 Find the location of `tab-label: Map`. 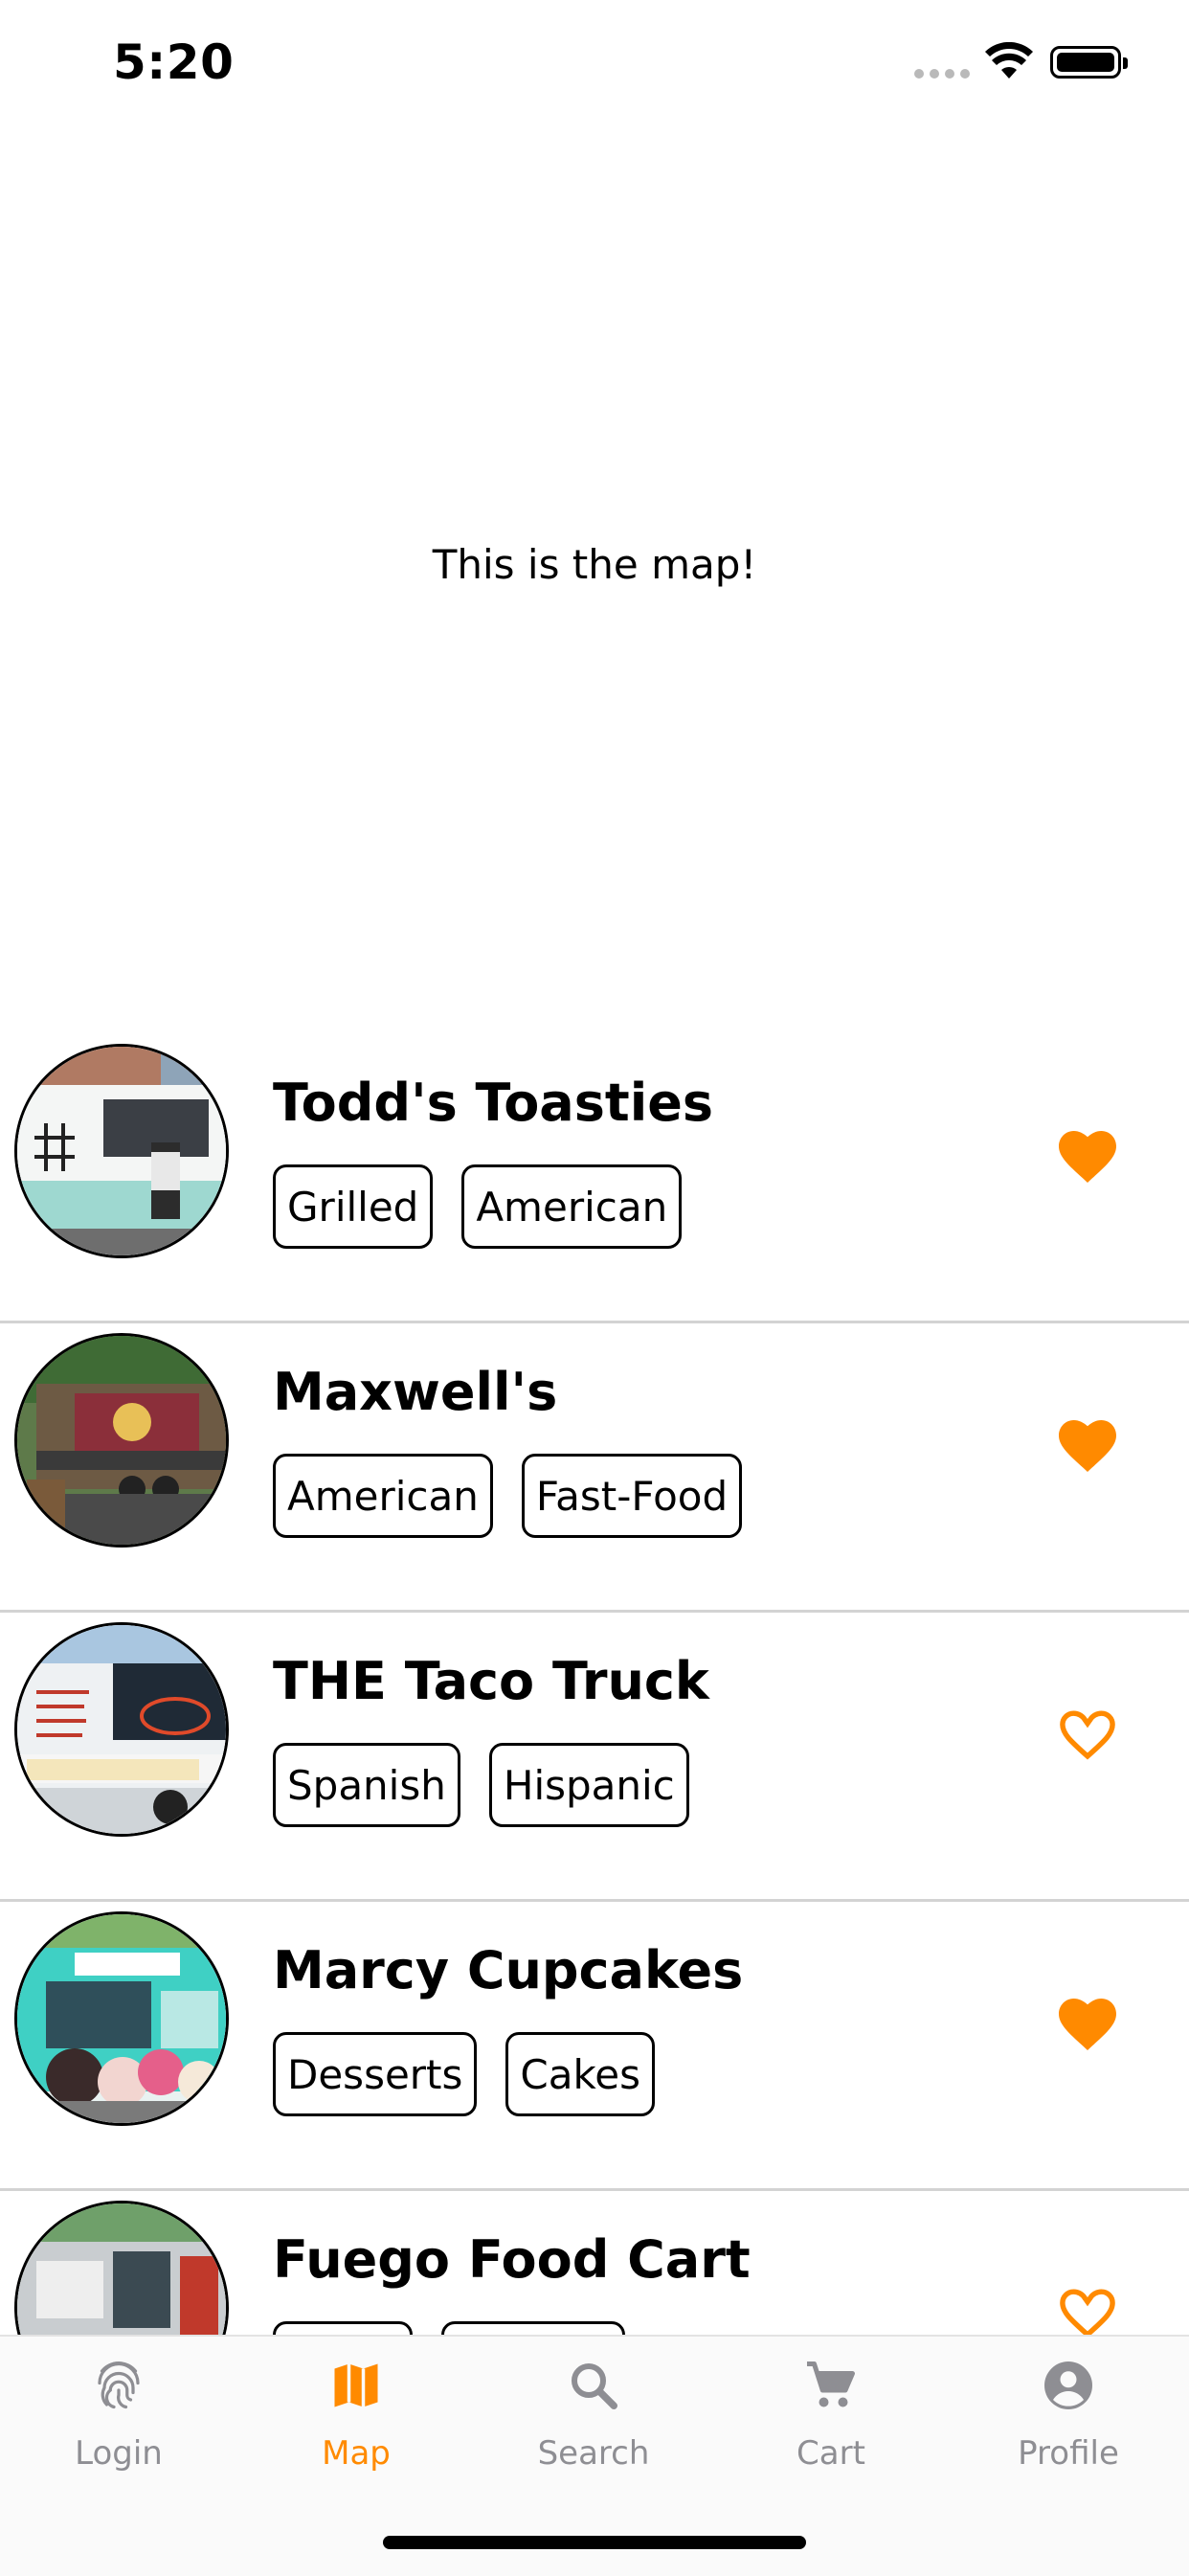

tab-label: Map is located at coordinates (356, 2453).